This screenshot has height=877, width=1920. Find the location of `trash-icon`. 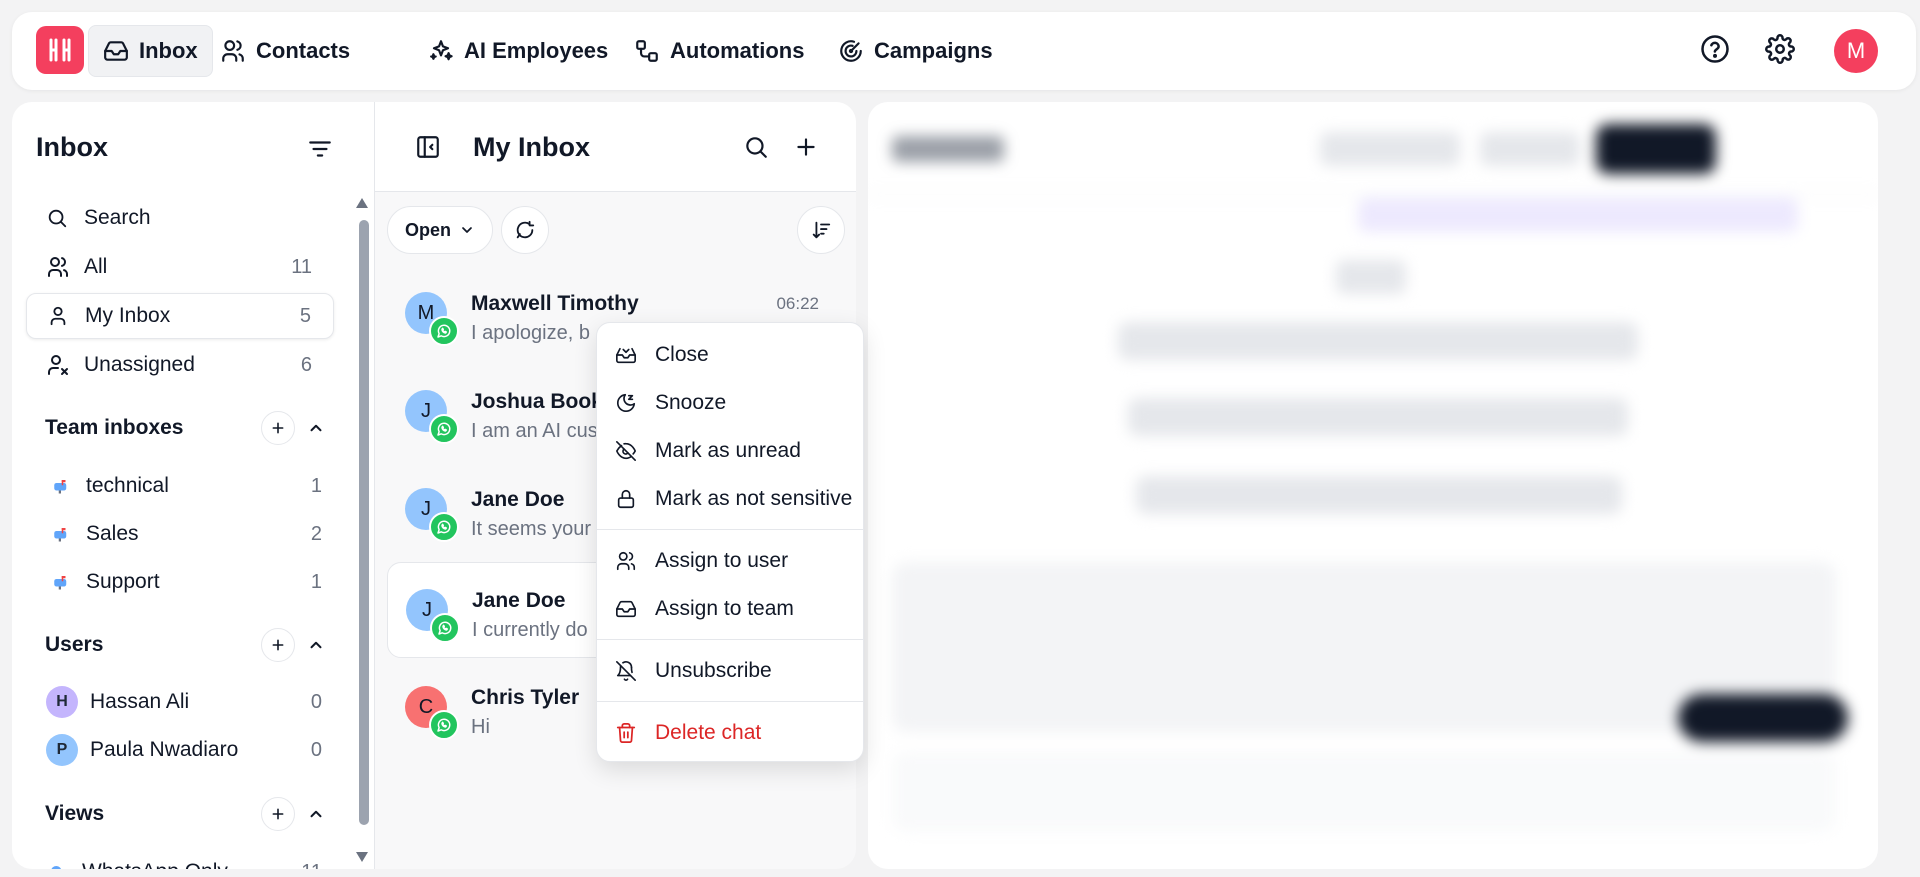

trash-icon is located at coordinates (627, 733).